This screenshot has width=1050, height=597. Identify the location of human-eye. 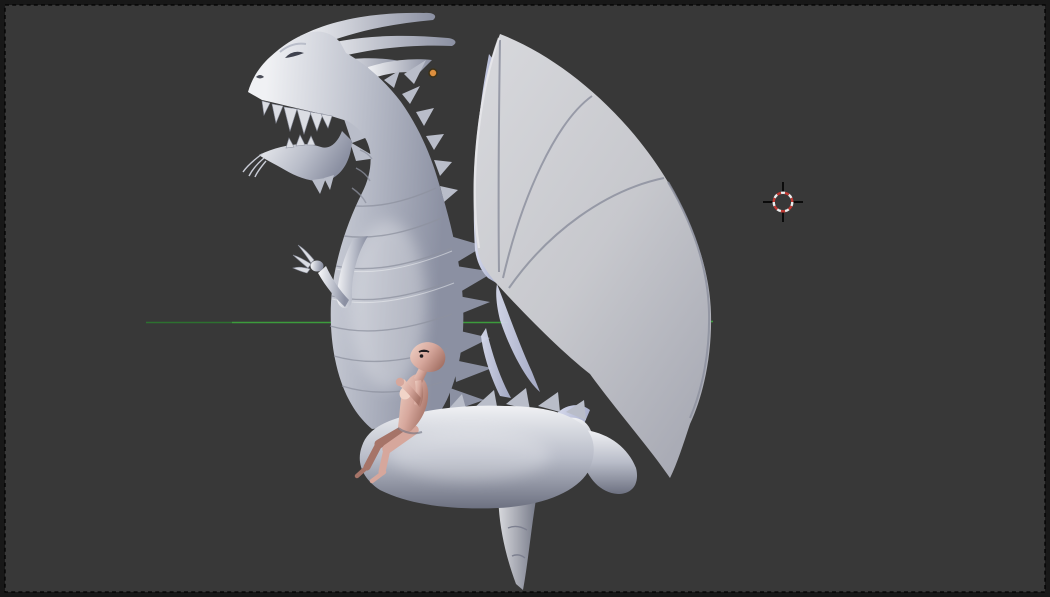
(421, 356).